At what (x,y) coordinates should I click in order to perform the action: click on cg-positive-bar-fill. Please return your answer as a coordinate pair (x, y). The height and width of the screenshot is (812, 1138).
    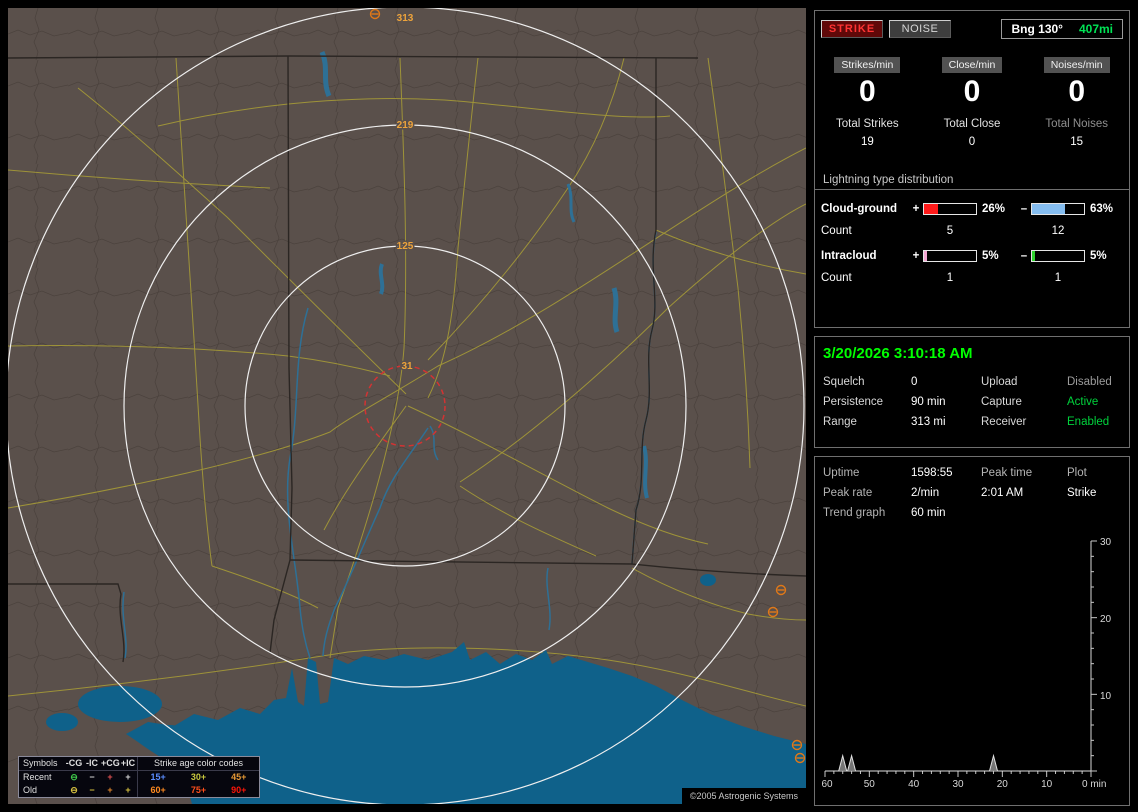
    Looking at the image, I should click on (931, 209).